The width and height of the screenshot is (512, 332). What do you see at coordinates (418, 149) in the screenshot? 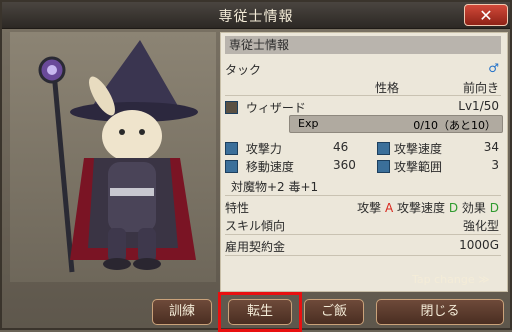
I see `attack-speed-label: 攻撃速度` at bounding box center [418, 149].